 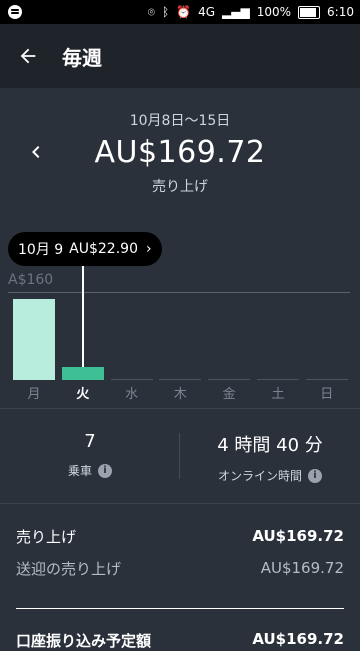 What do you see at coordinates (83, 394) in the screenshot?
I see `day-label-1: 火` at bounding box center [83, 394].